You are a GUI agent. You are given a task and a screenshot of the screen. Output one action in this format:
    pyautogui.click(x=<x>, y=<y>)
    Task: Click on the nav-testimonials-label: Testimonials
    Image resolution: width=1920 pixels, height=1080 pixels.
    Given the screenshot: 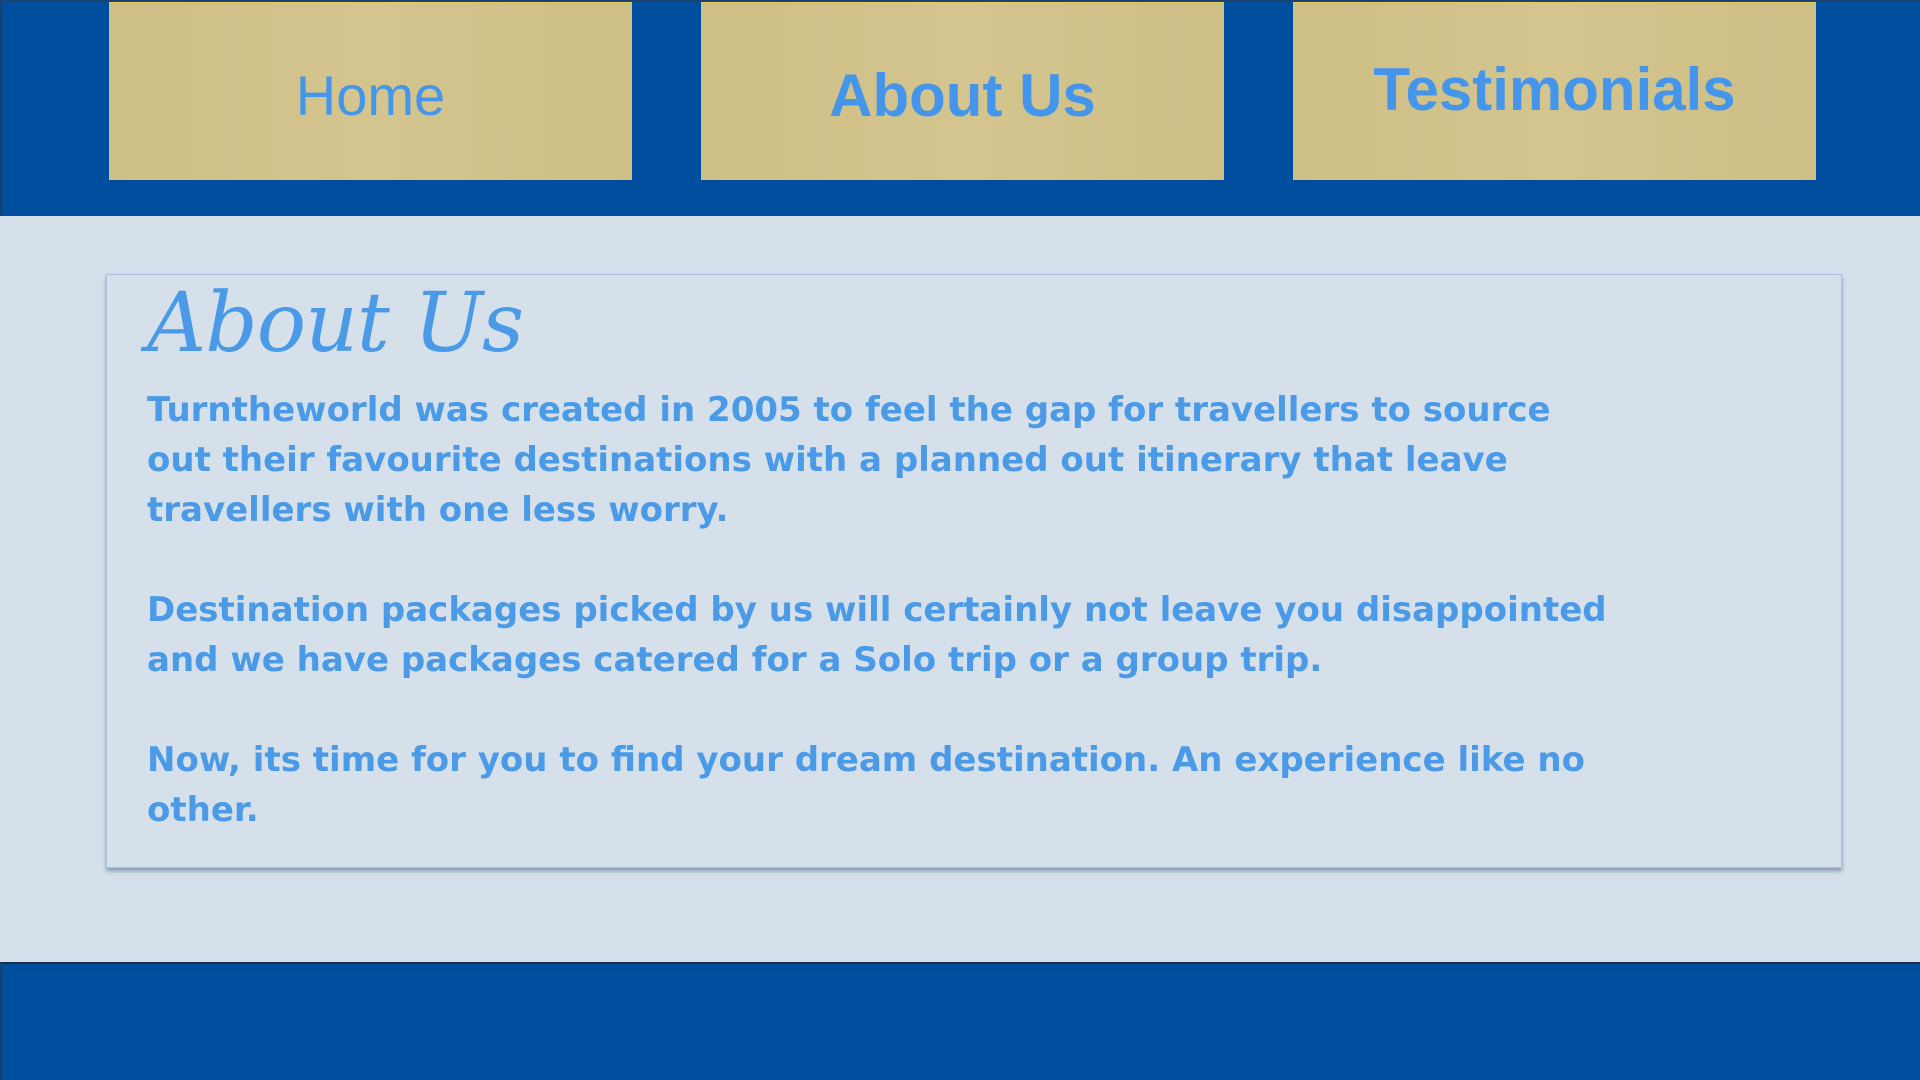 What is the action you would take?
    pyautogui.click(x=1554, y=89)
    